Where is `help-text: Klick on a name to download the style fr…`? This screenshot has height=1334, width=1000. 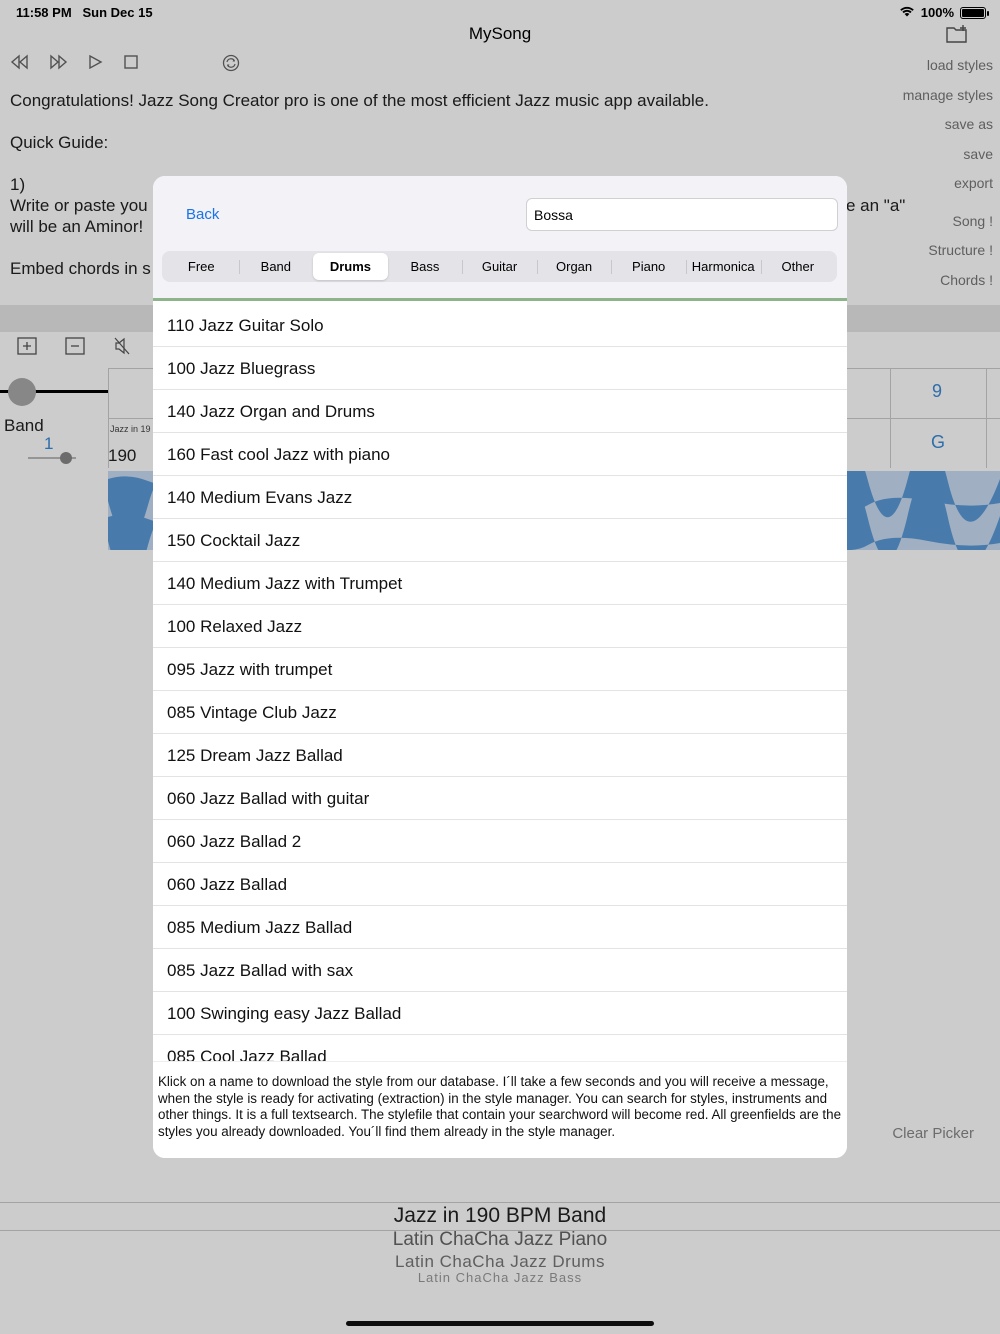 help-text: Klick on a name to download the style fr… is located at coordinates (500, 1109).